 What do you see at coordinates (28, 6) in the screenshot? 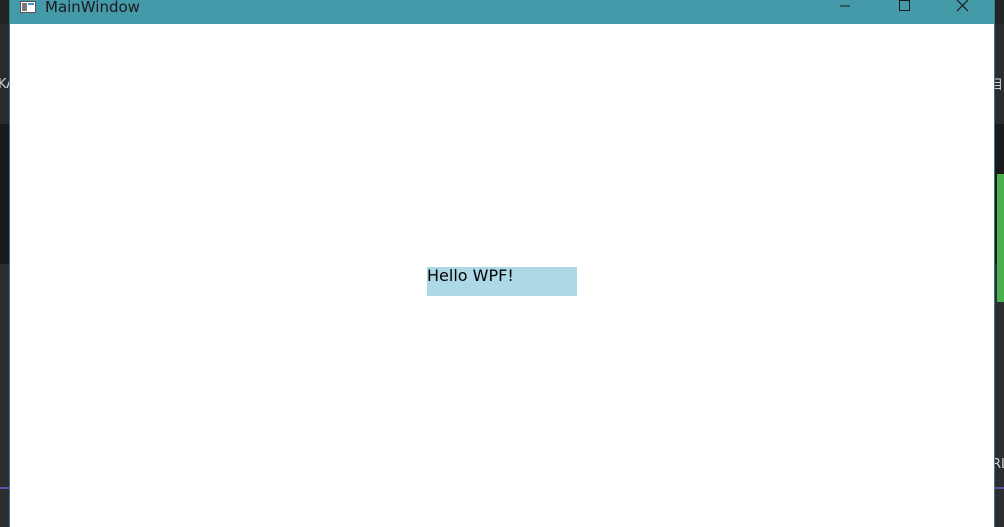
I see `app-window-icon` at bounding box center [28, 6].